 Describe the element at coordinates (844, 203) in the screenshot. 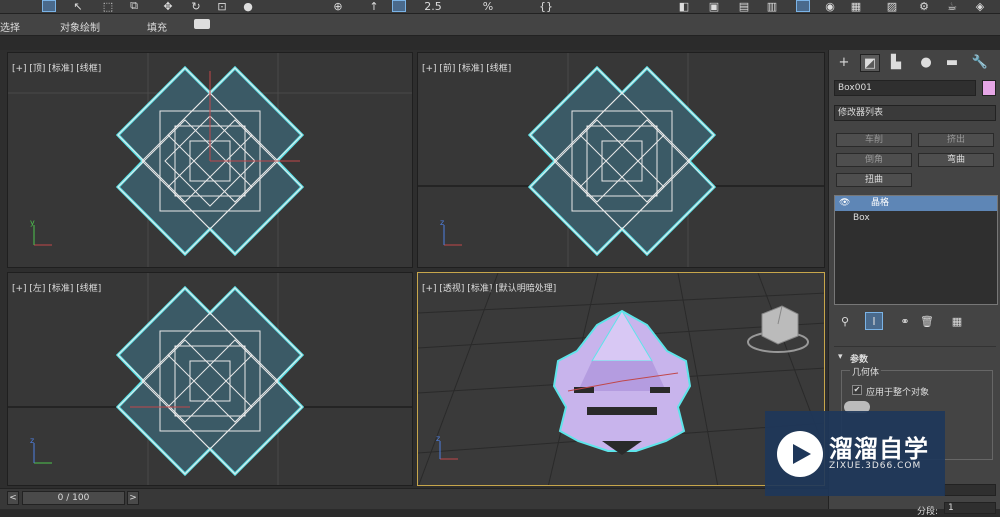

I see `visibility-eye-icon: 👁` at that location.